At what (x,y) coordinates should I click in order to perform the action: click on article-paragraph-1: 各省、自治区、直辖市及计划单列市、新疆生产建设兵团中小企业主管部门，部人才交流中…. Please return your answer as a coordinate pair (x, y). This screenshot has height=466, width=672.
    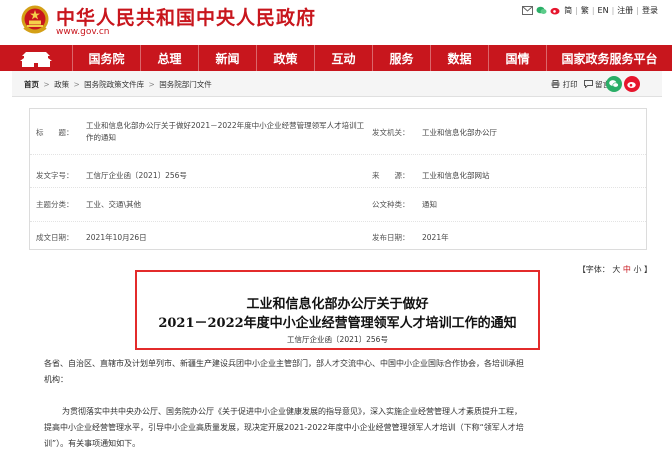
    Looking at the image, I should click on (343, 372).